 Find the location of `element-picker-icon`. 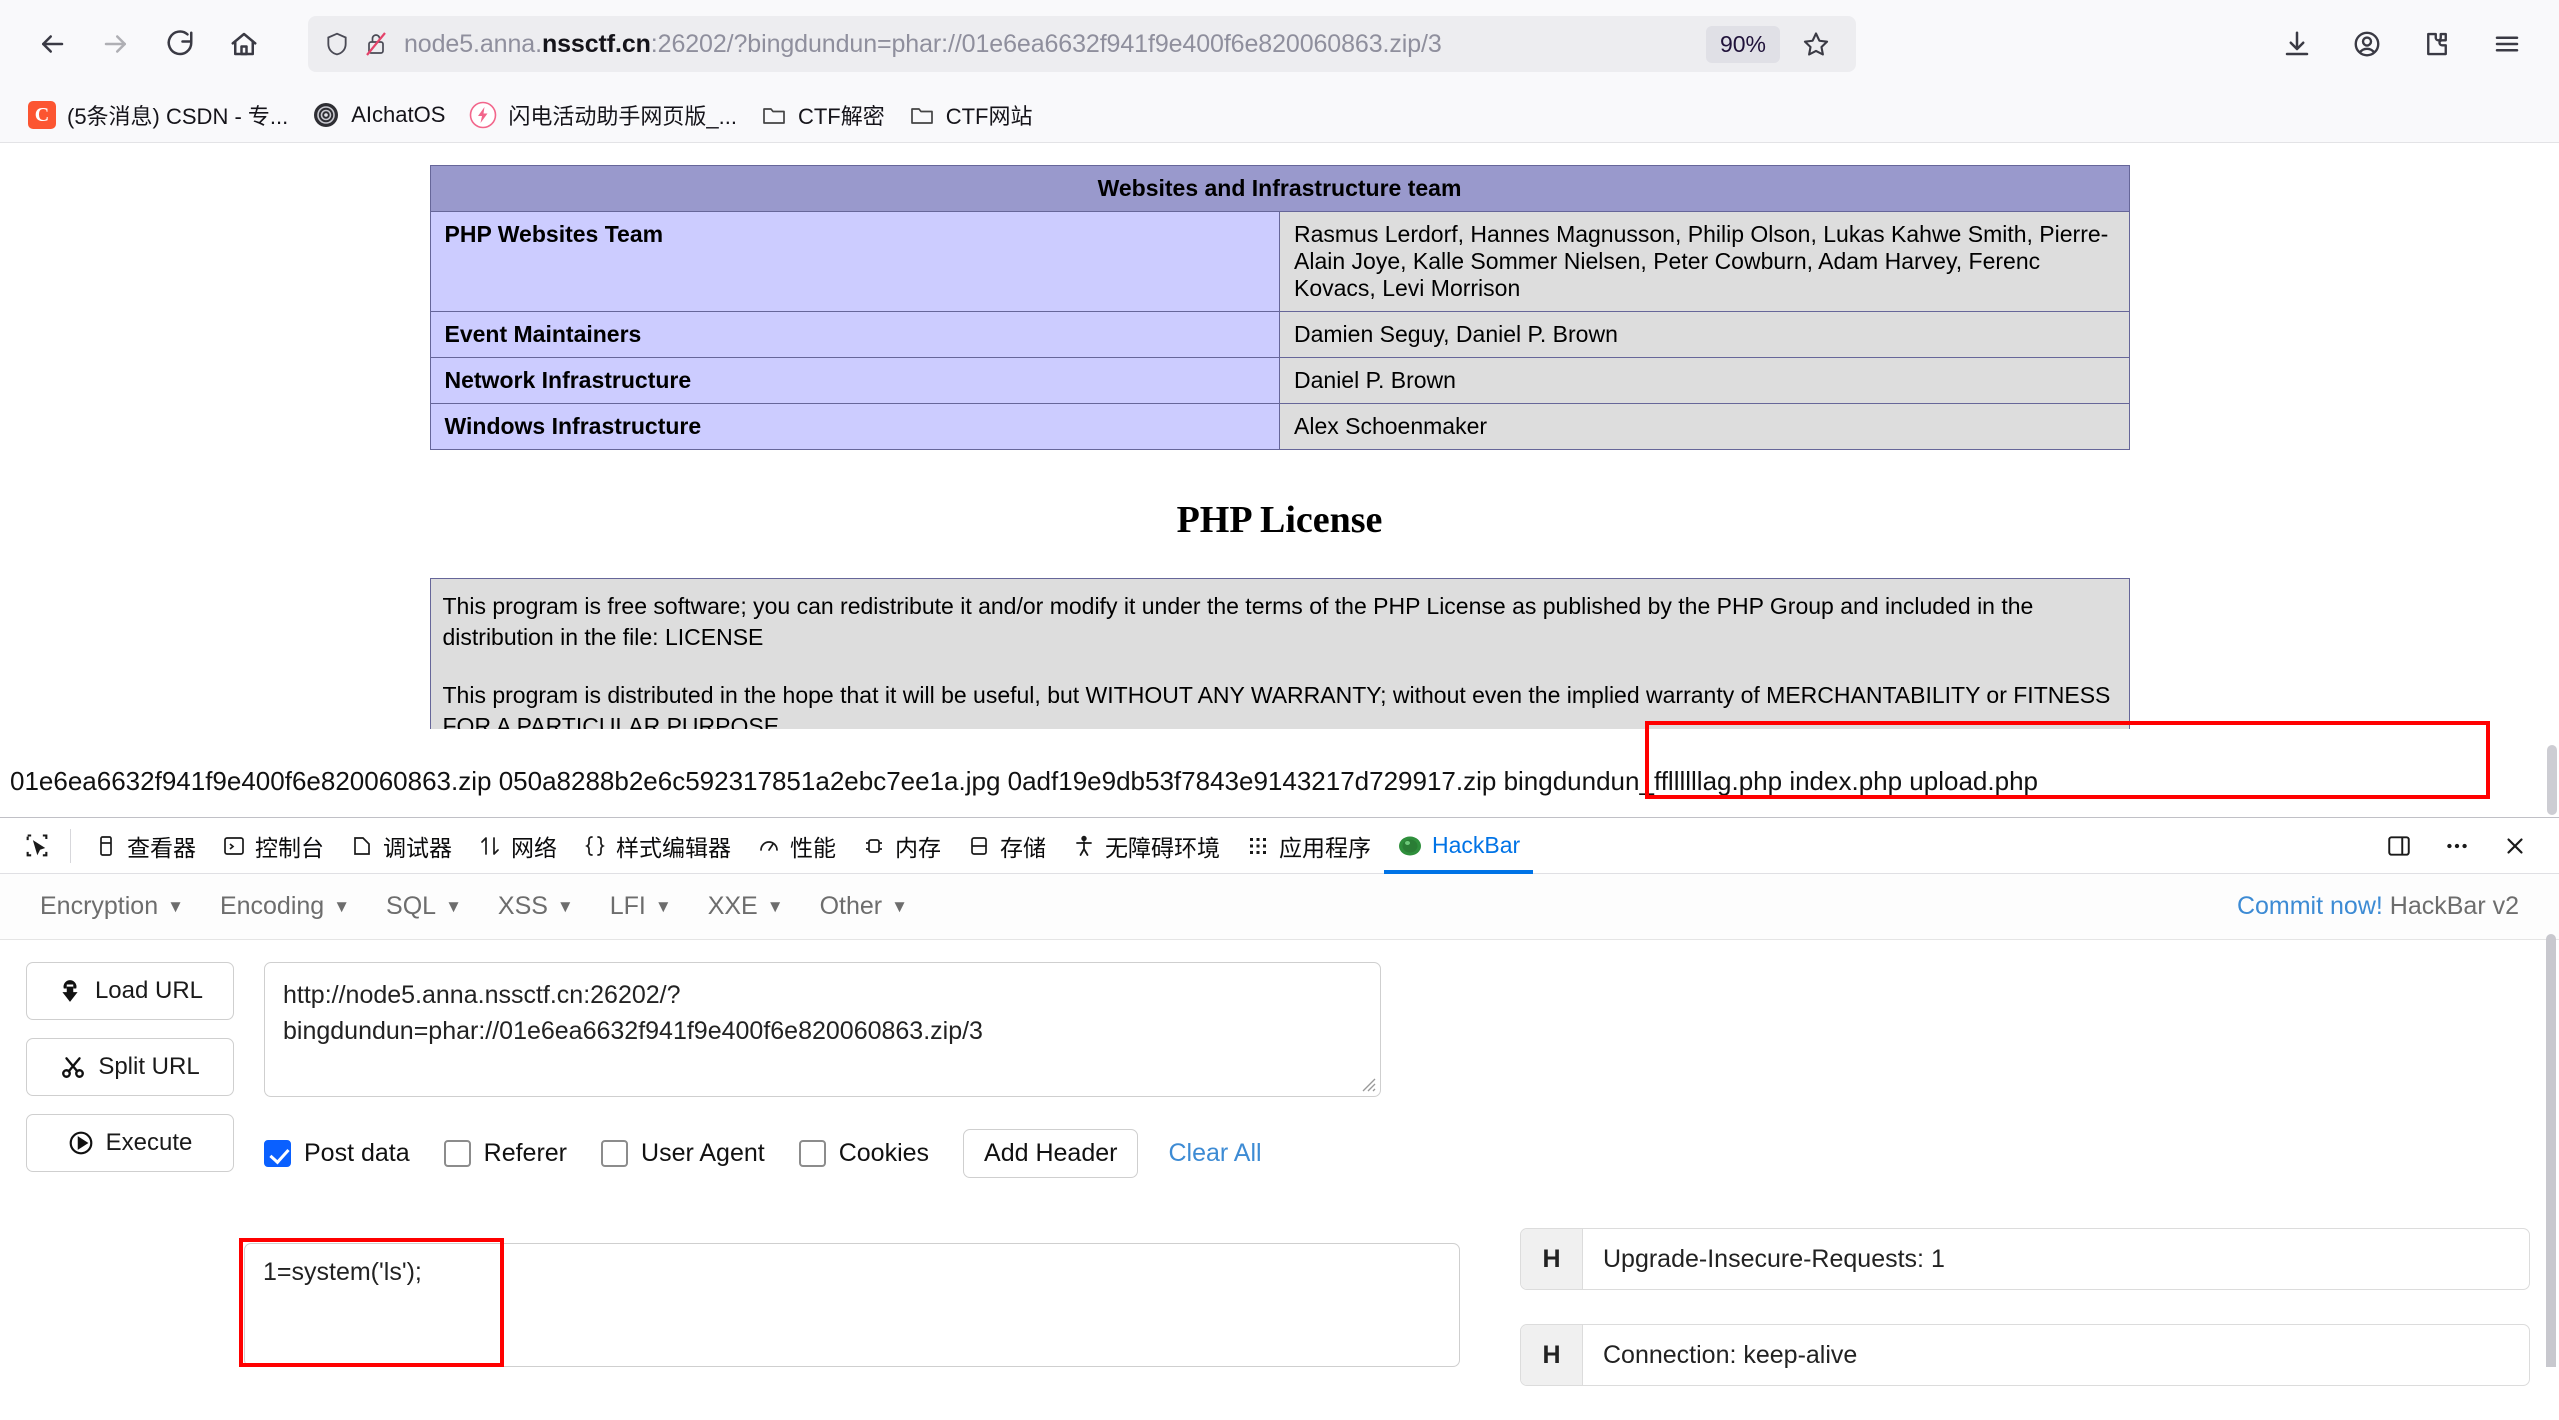

element-picker-icon is located at coordinates (37, 846).